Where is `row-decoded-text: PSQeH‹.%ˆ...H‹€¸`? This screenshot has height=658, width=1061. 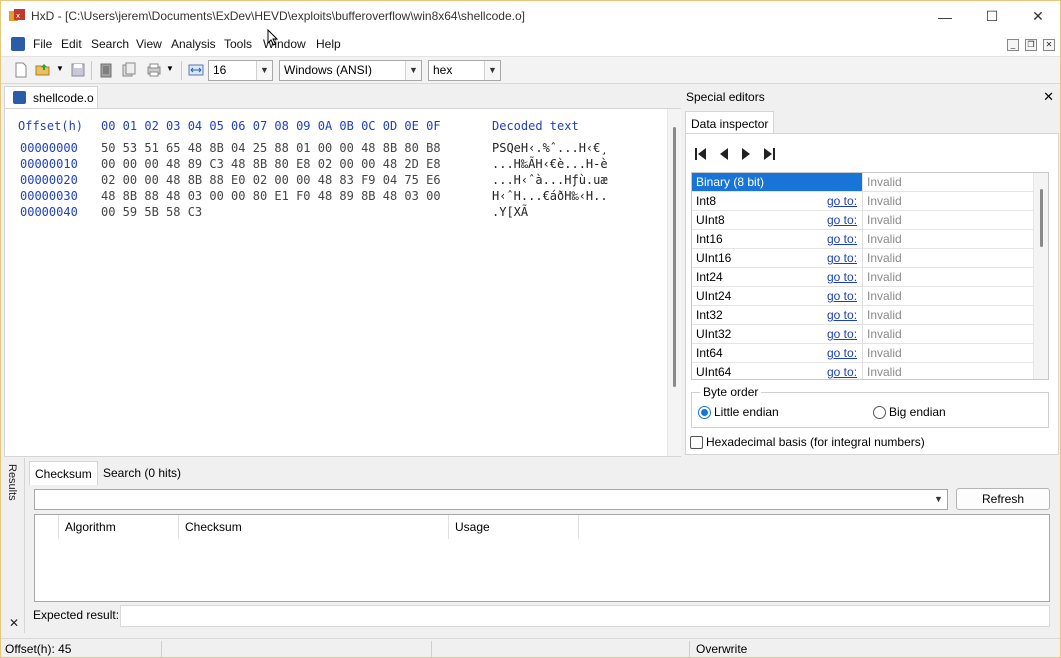 row-decoded-text: PSQeH‹.%ˆ...H‹€¸ is located at coordinates (550, 148).